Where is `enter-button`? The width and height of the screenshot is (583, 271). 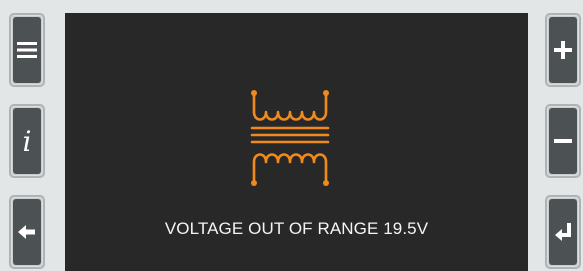 enter-button is located at coordinates (563, 232).